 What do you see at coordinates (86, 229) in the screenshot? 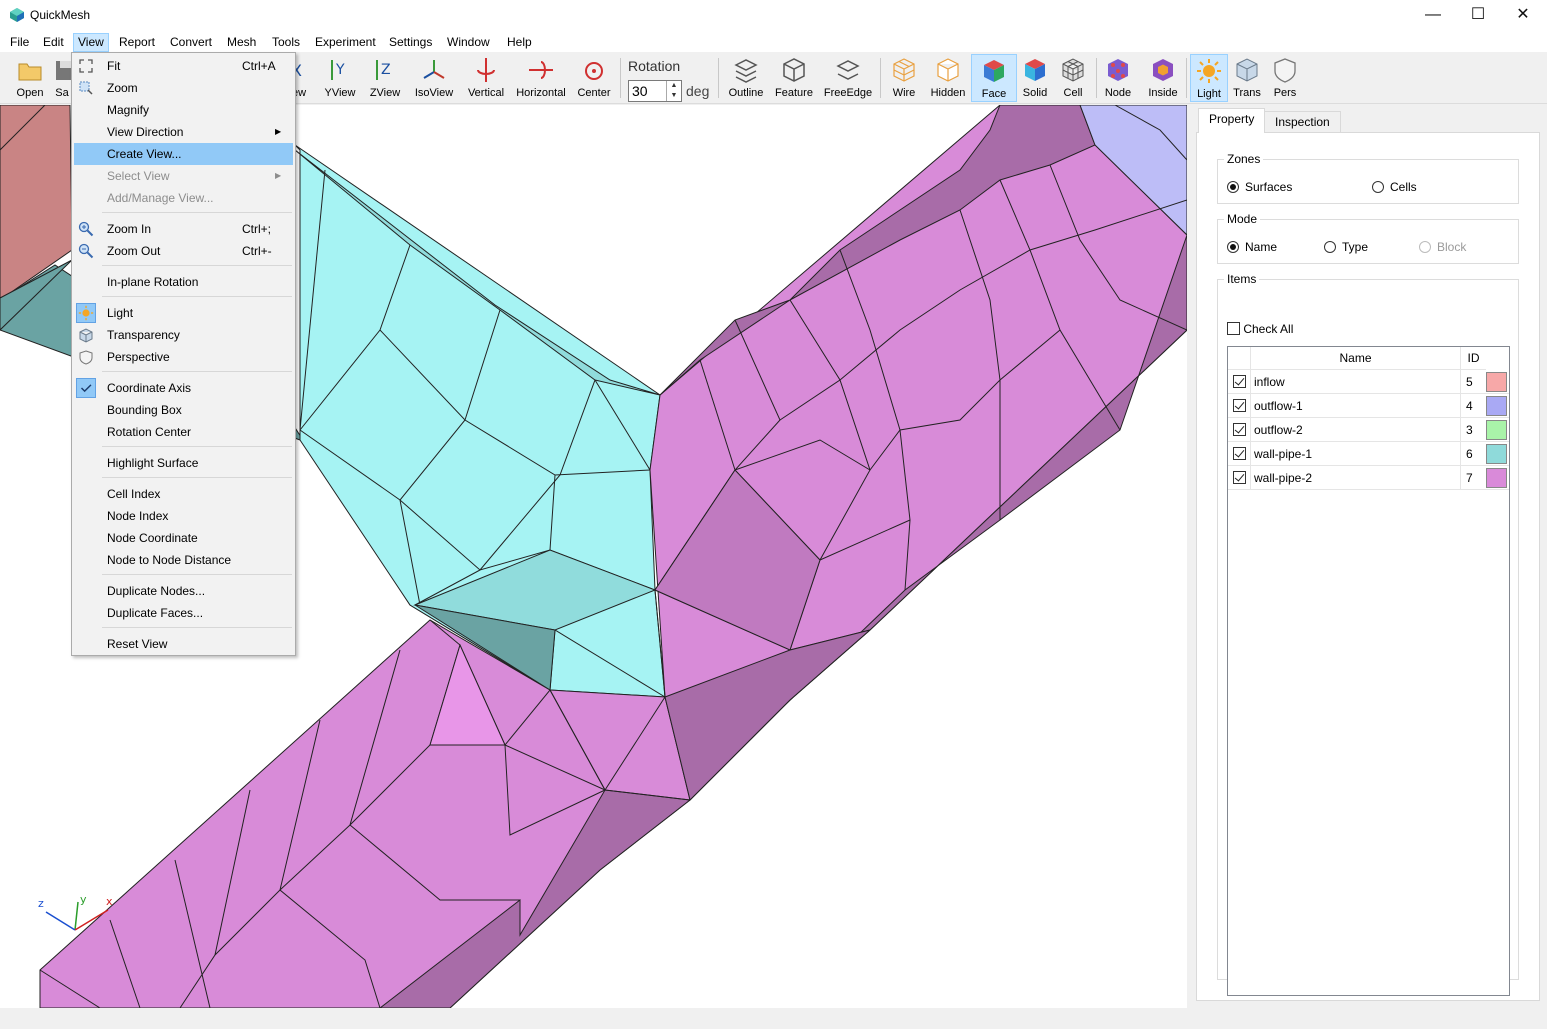
I see `zoom-in-icon` at bounding box center [86, 229].